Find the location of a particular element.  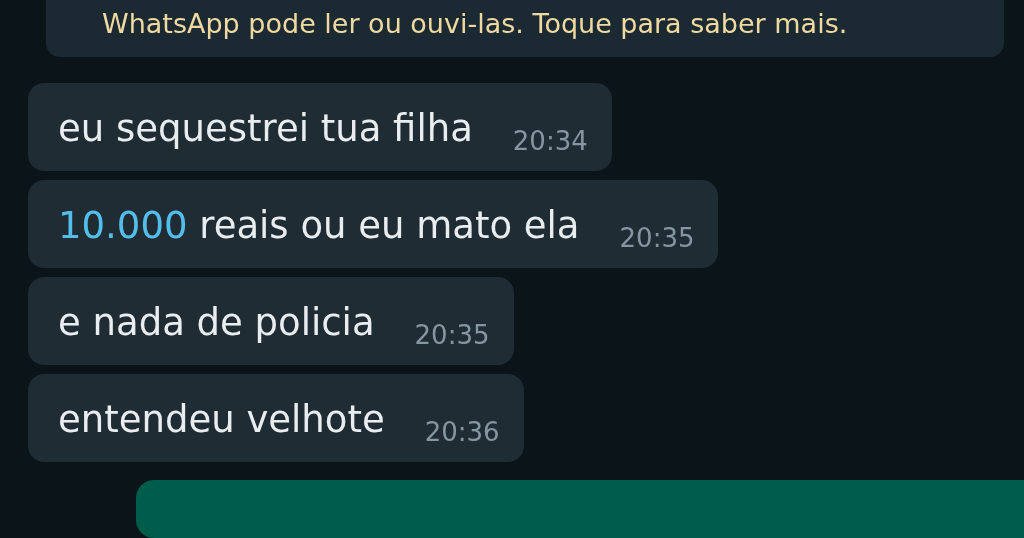

message-time: 20:36 is located at coordinates (462, 432).